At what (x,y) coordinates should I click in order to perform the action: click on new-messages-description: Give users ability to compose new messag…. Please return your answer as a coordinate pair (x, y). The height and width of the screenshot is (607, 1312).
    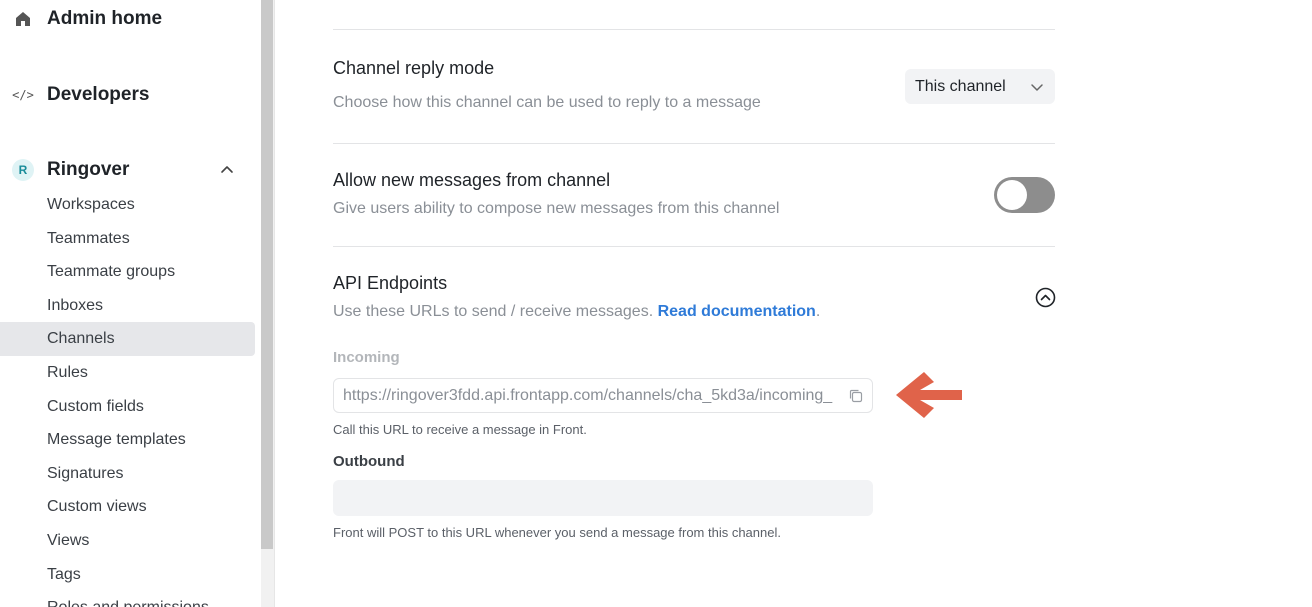
    Looking at the image, I should click on (556, 208).